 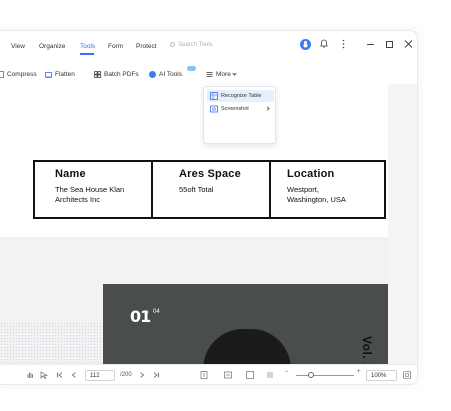 I want to click on total-pages: /200, so click(x=126, y=375).